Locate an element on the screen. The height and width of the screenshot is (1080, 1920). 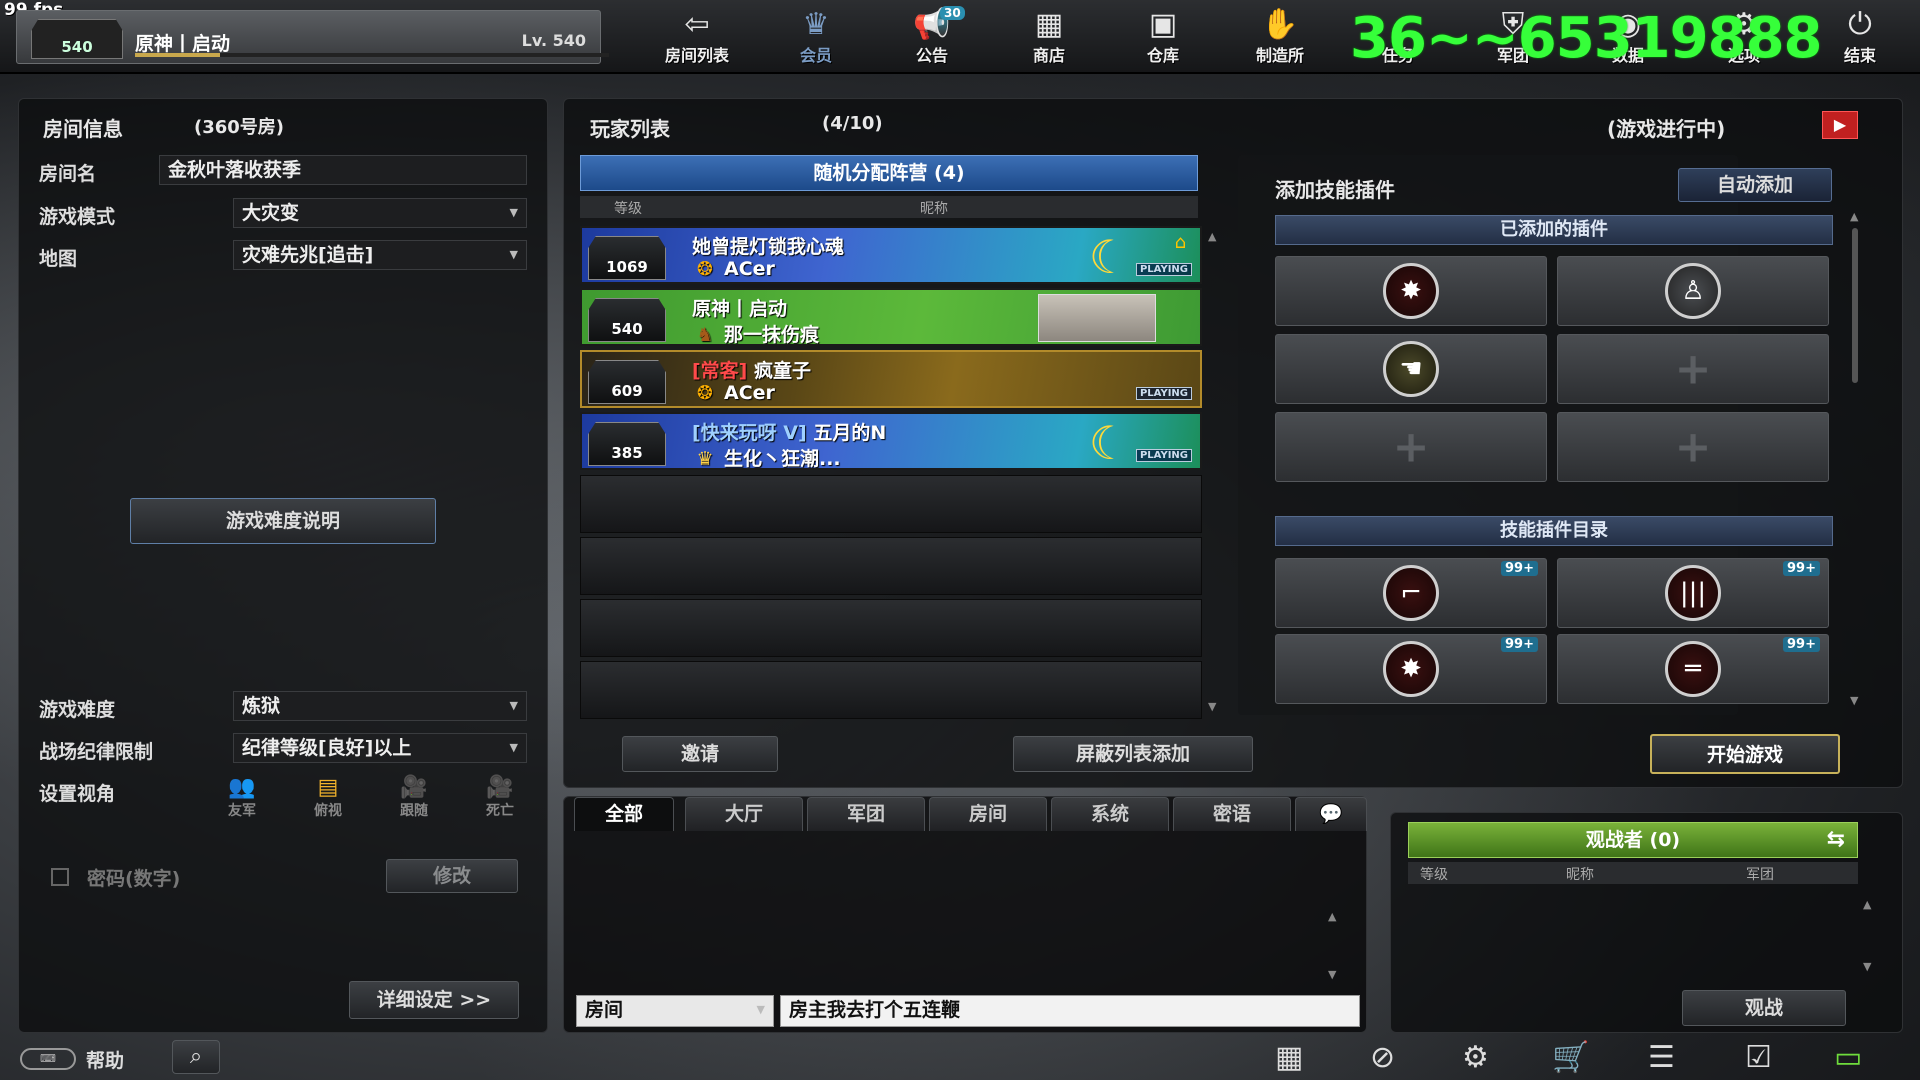
view-follow: 🎥 跟随 is located at coordinates (414, 797).